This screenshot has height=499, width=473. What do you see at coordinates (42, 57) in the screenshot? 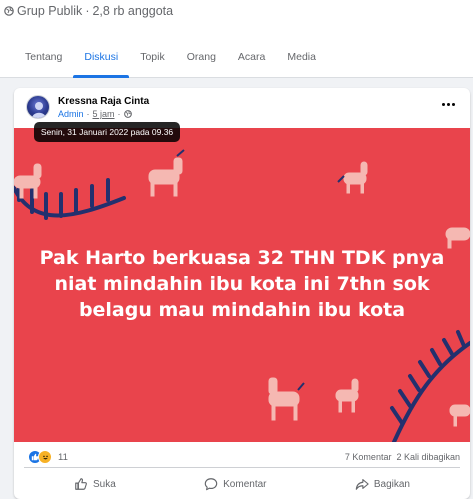
I see `tab-tentang: Tentang` at bounding box center [42, 57].